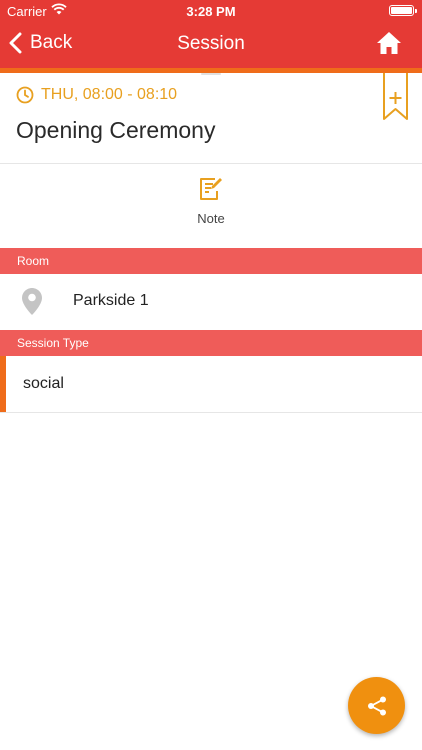  I want to click on map-pin-icon, so click(32, 301).